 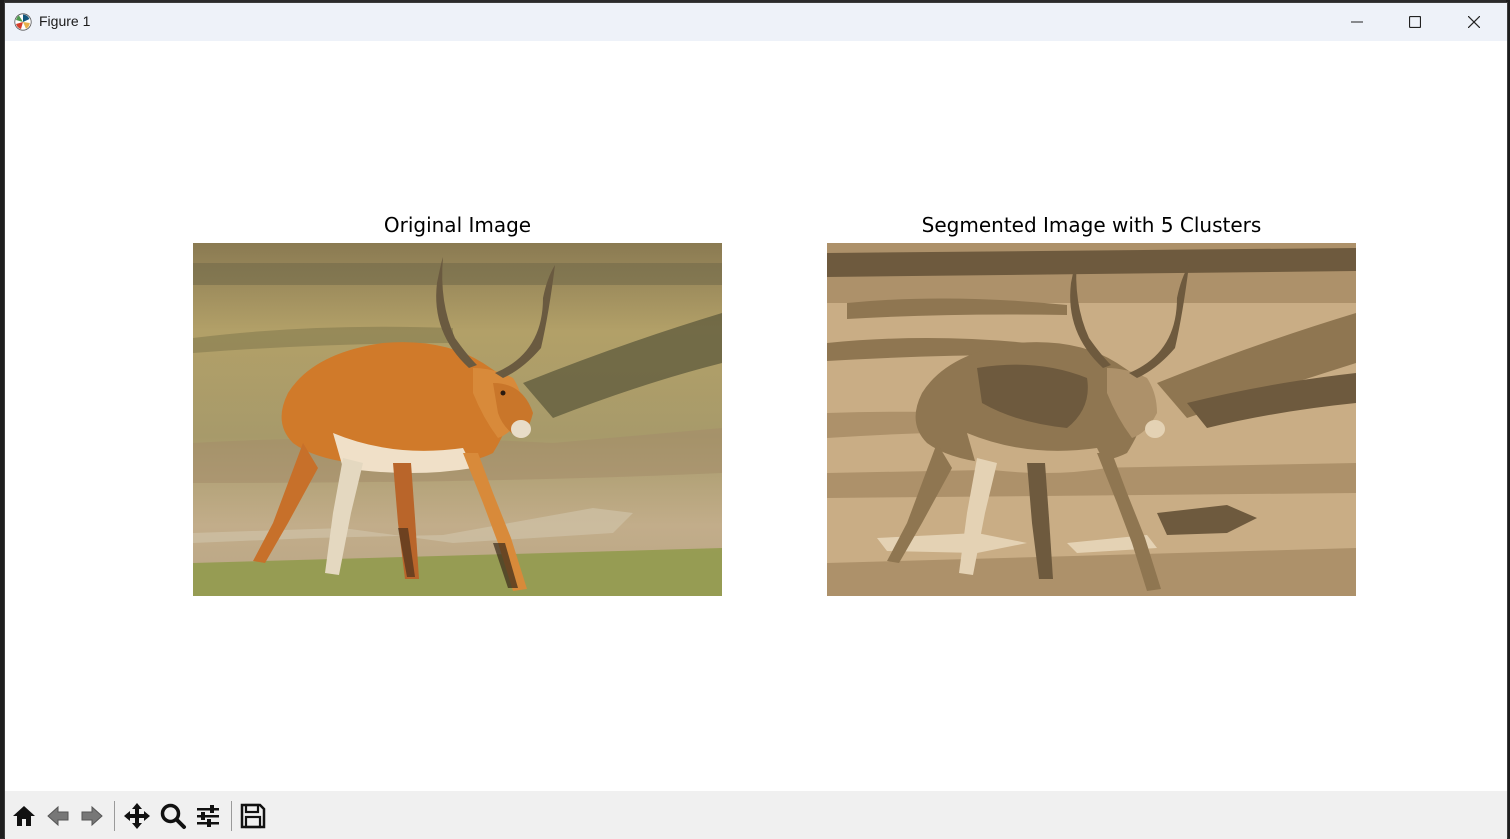 I want to click on pan-icon, so click(x=137, y=816).